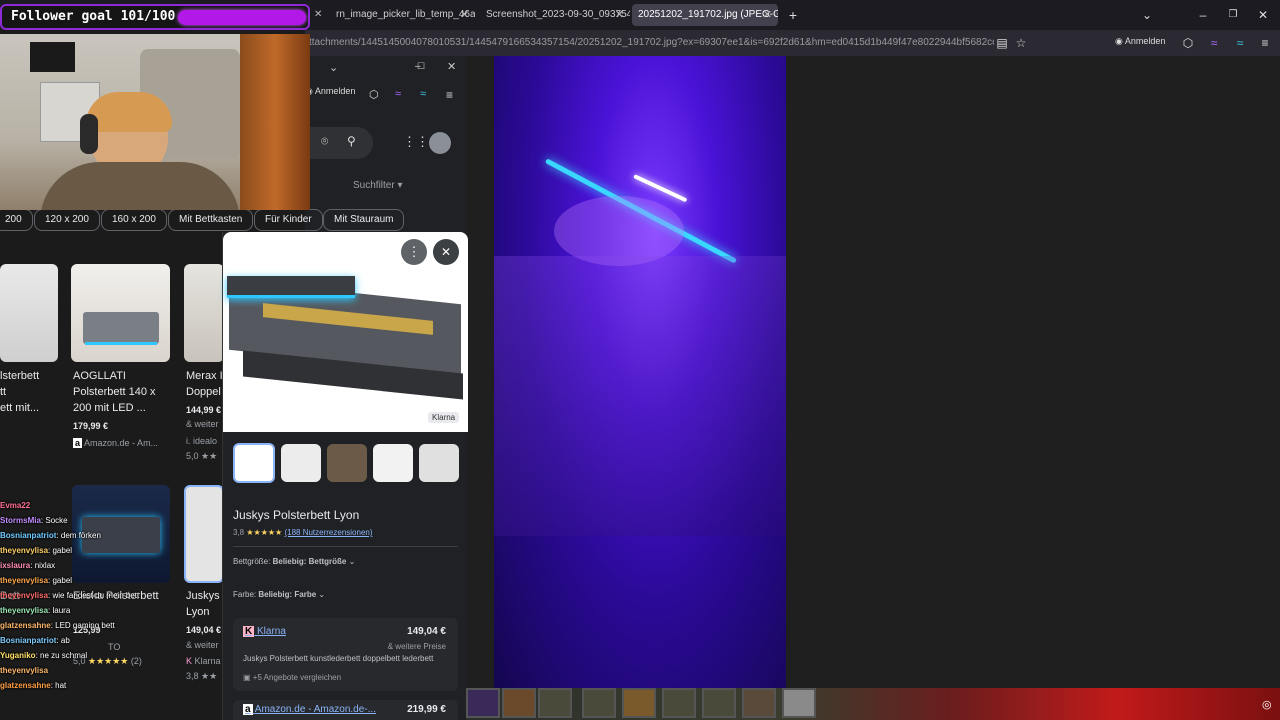 The image size is (1280, 720). Describe the element at coordinates (134, 220) in the screenshot. I see `chip-160x200: 160 x 200` at that location.